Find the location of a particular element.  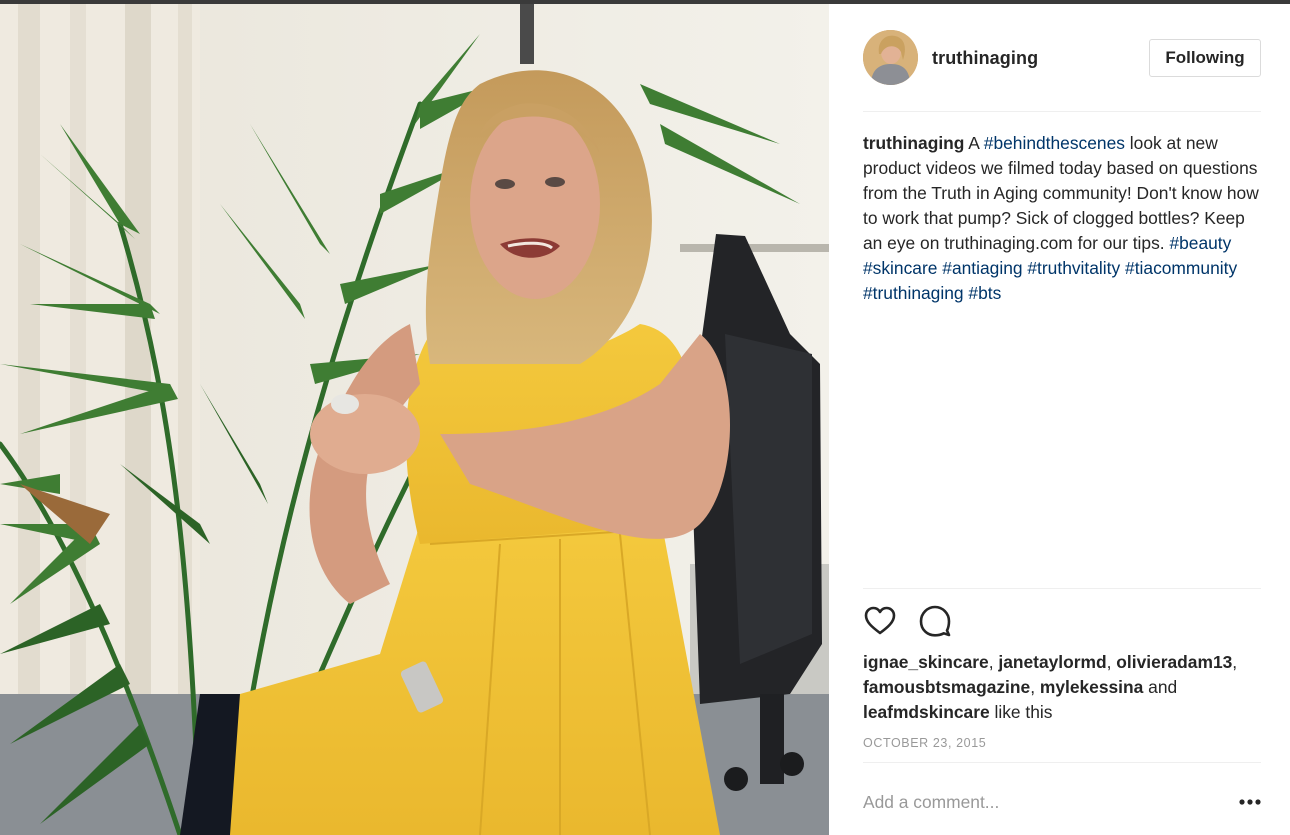

hashtag-link: #beauty is located at coordinates (1200, 243).